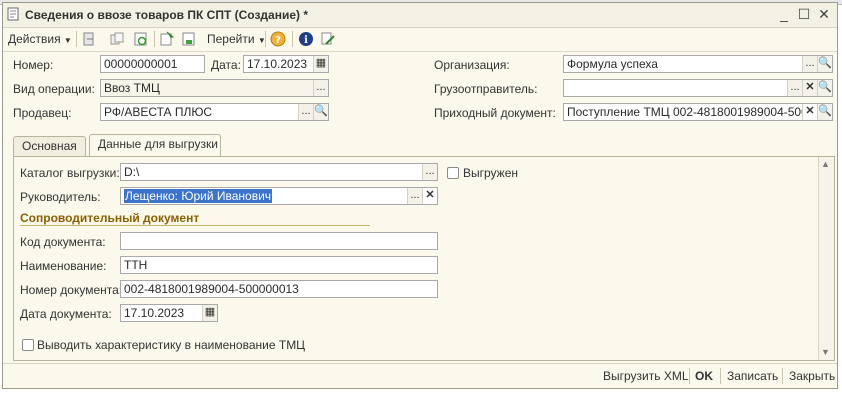 This screenshot has height=394, width=842. Describe the element at coordinates (320, 112) in the screenshot. I see `seller-search-icon: 🔍` at that location.